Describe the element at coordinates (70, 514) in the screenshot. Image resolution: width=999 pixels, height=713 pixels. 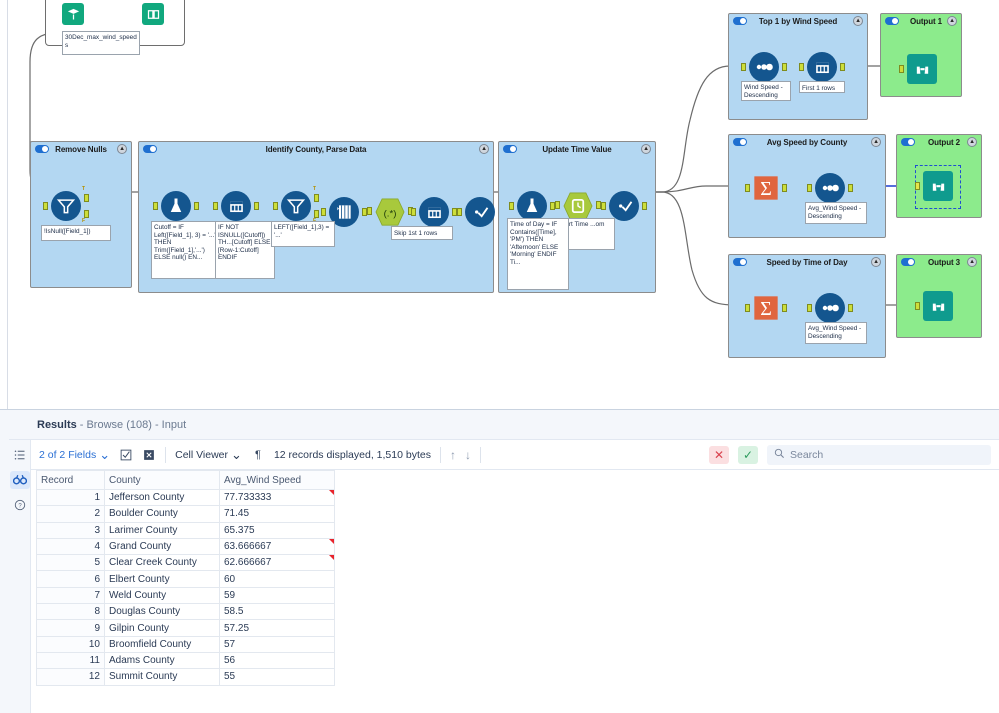
I see `cell-record: 2` at that location.